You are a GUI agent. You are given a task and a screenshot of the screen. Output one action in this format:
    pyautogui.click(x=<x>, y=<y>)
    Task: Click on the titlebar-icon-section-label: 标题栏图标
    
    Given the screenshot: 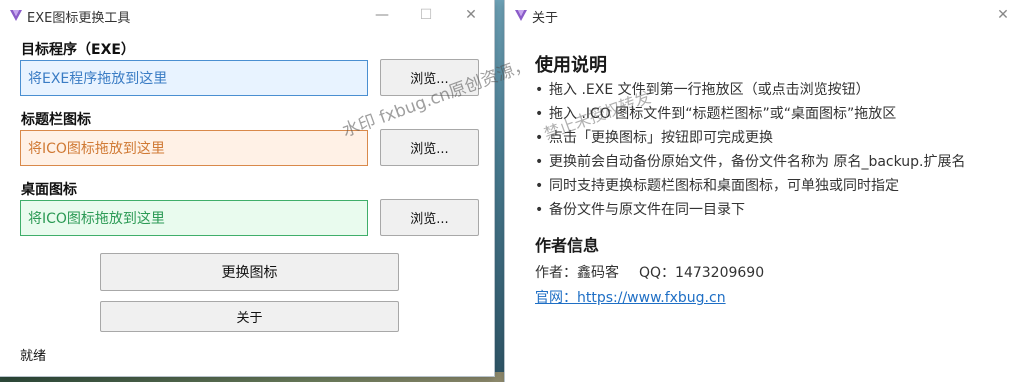 What is the action you would take?
    pyautogui.click(x=56, y=120)
    